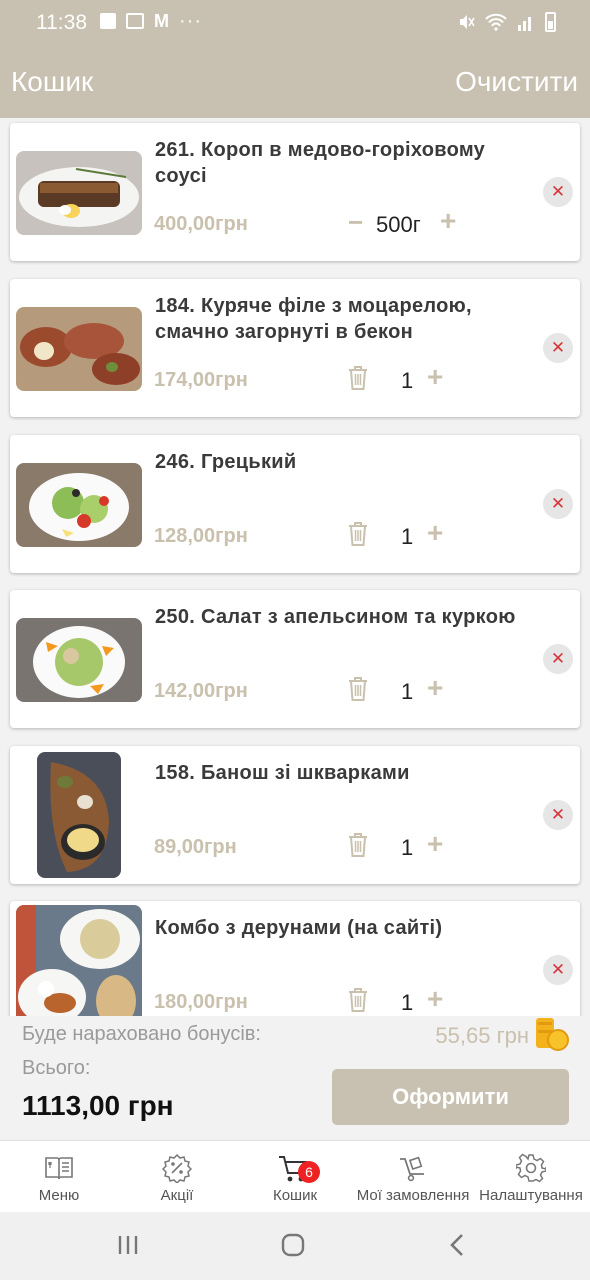 The image size is (590, 1280). I want to click on item-name: 250. Салат з апельсином та куркою, so click(335, 617).